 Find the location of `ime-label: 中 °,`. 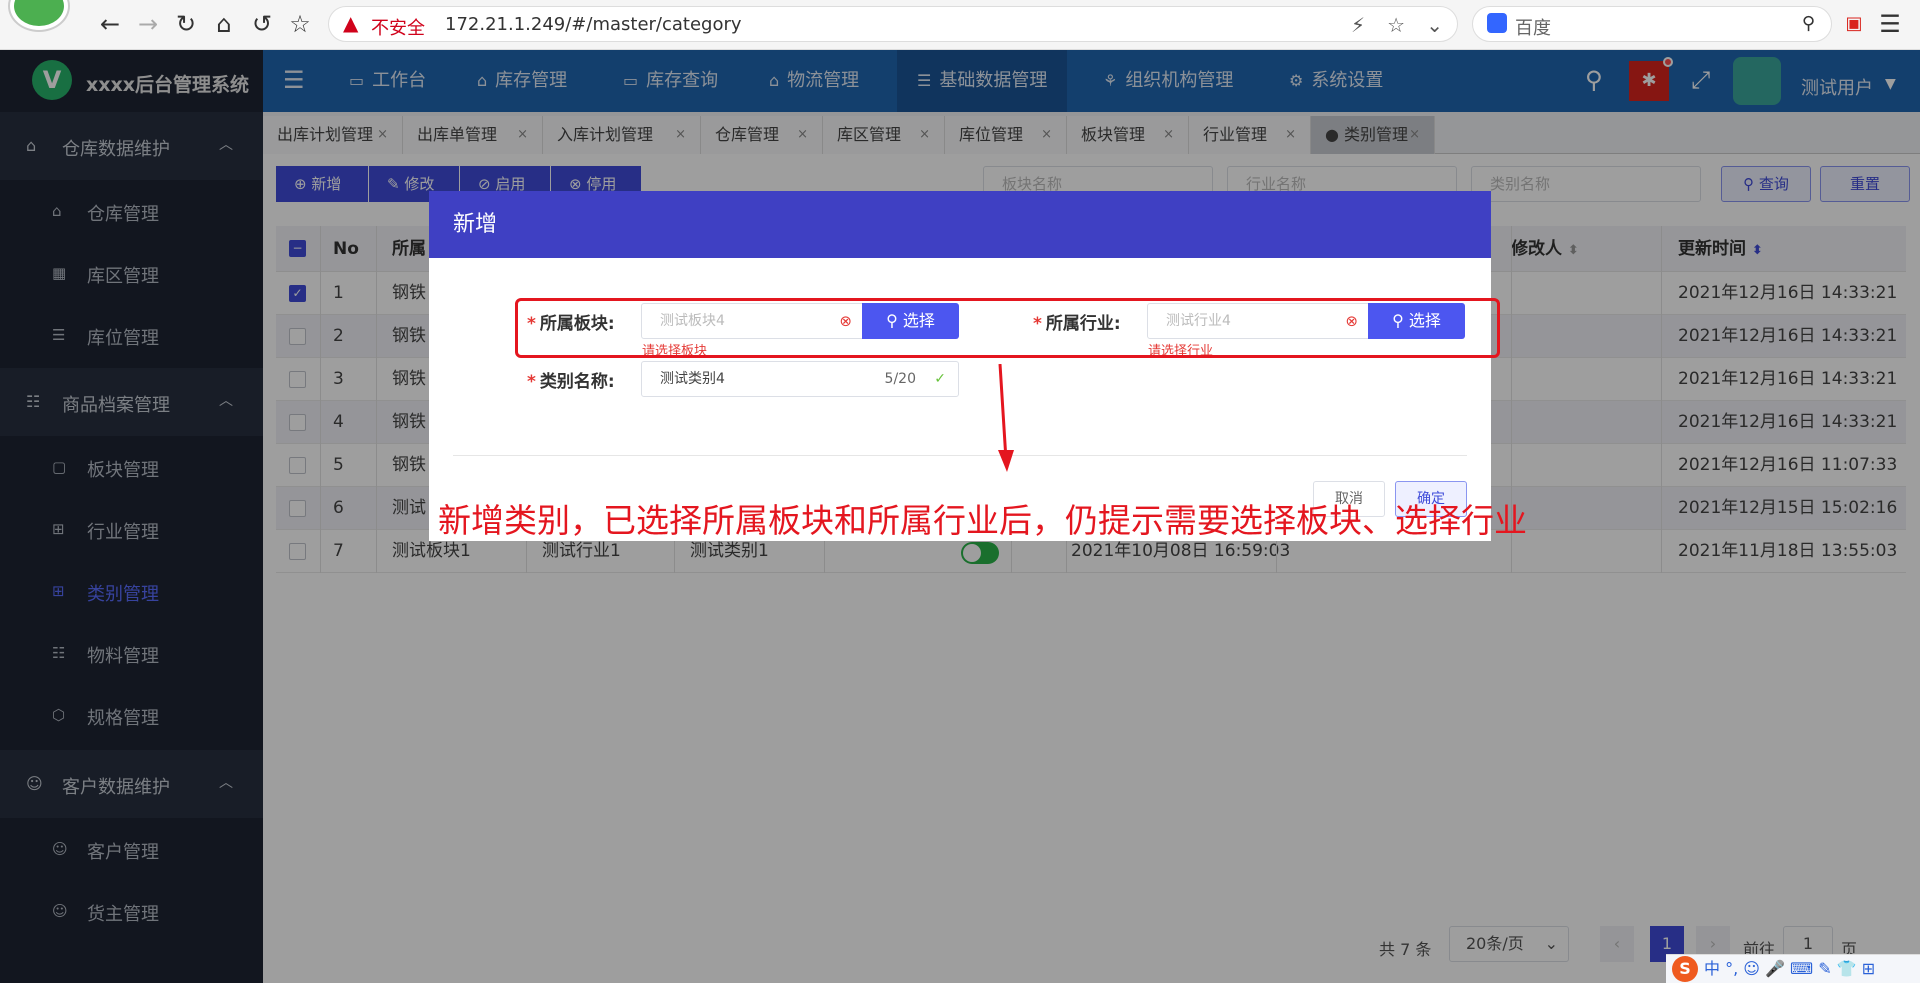

ime-label: 中 °, is located at coordinates (1721, 968).